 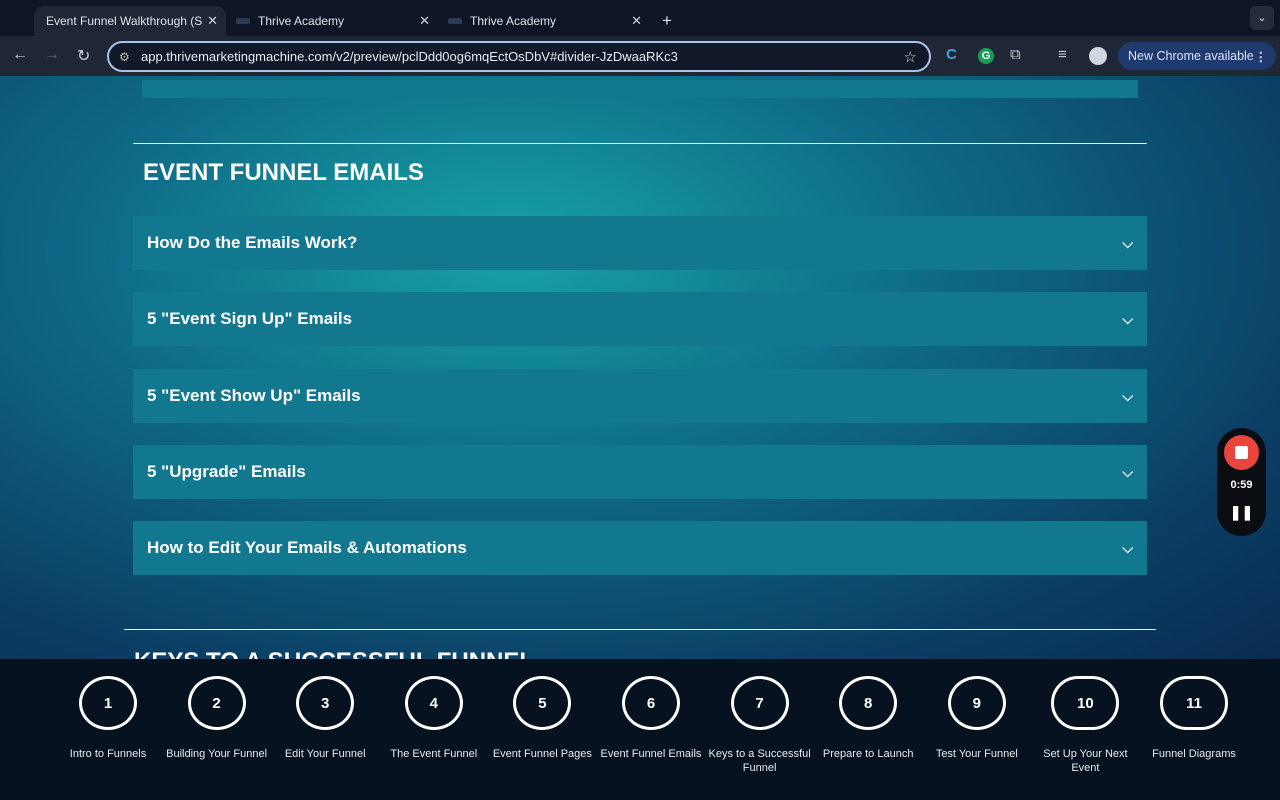 I want to click on step-2: 2 Building Your Funnel, so click(x=217, y=718).